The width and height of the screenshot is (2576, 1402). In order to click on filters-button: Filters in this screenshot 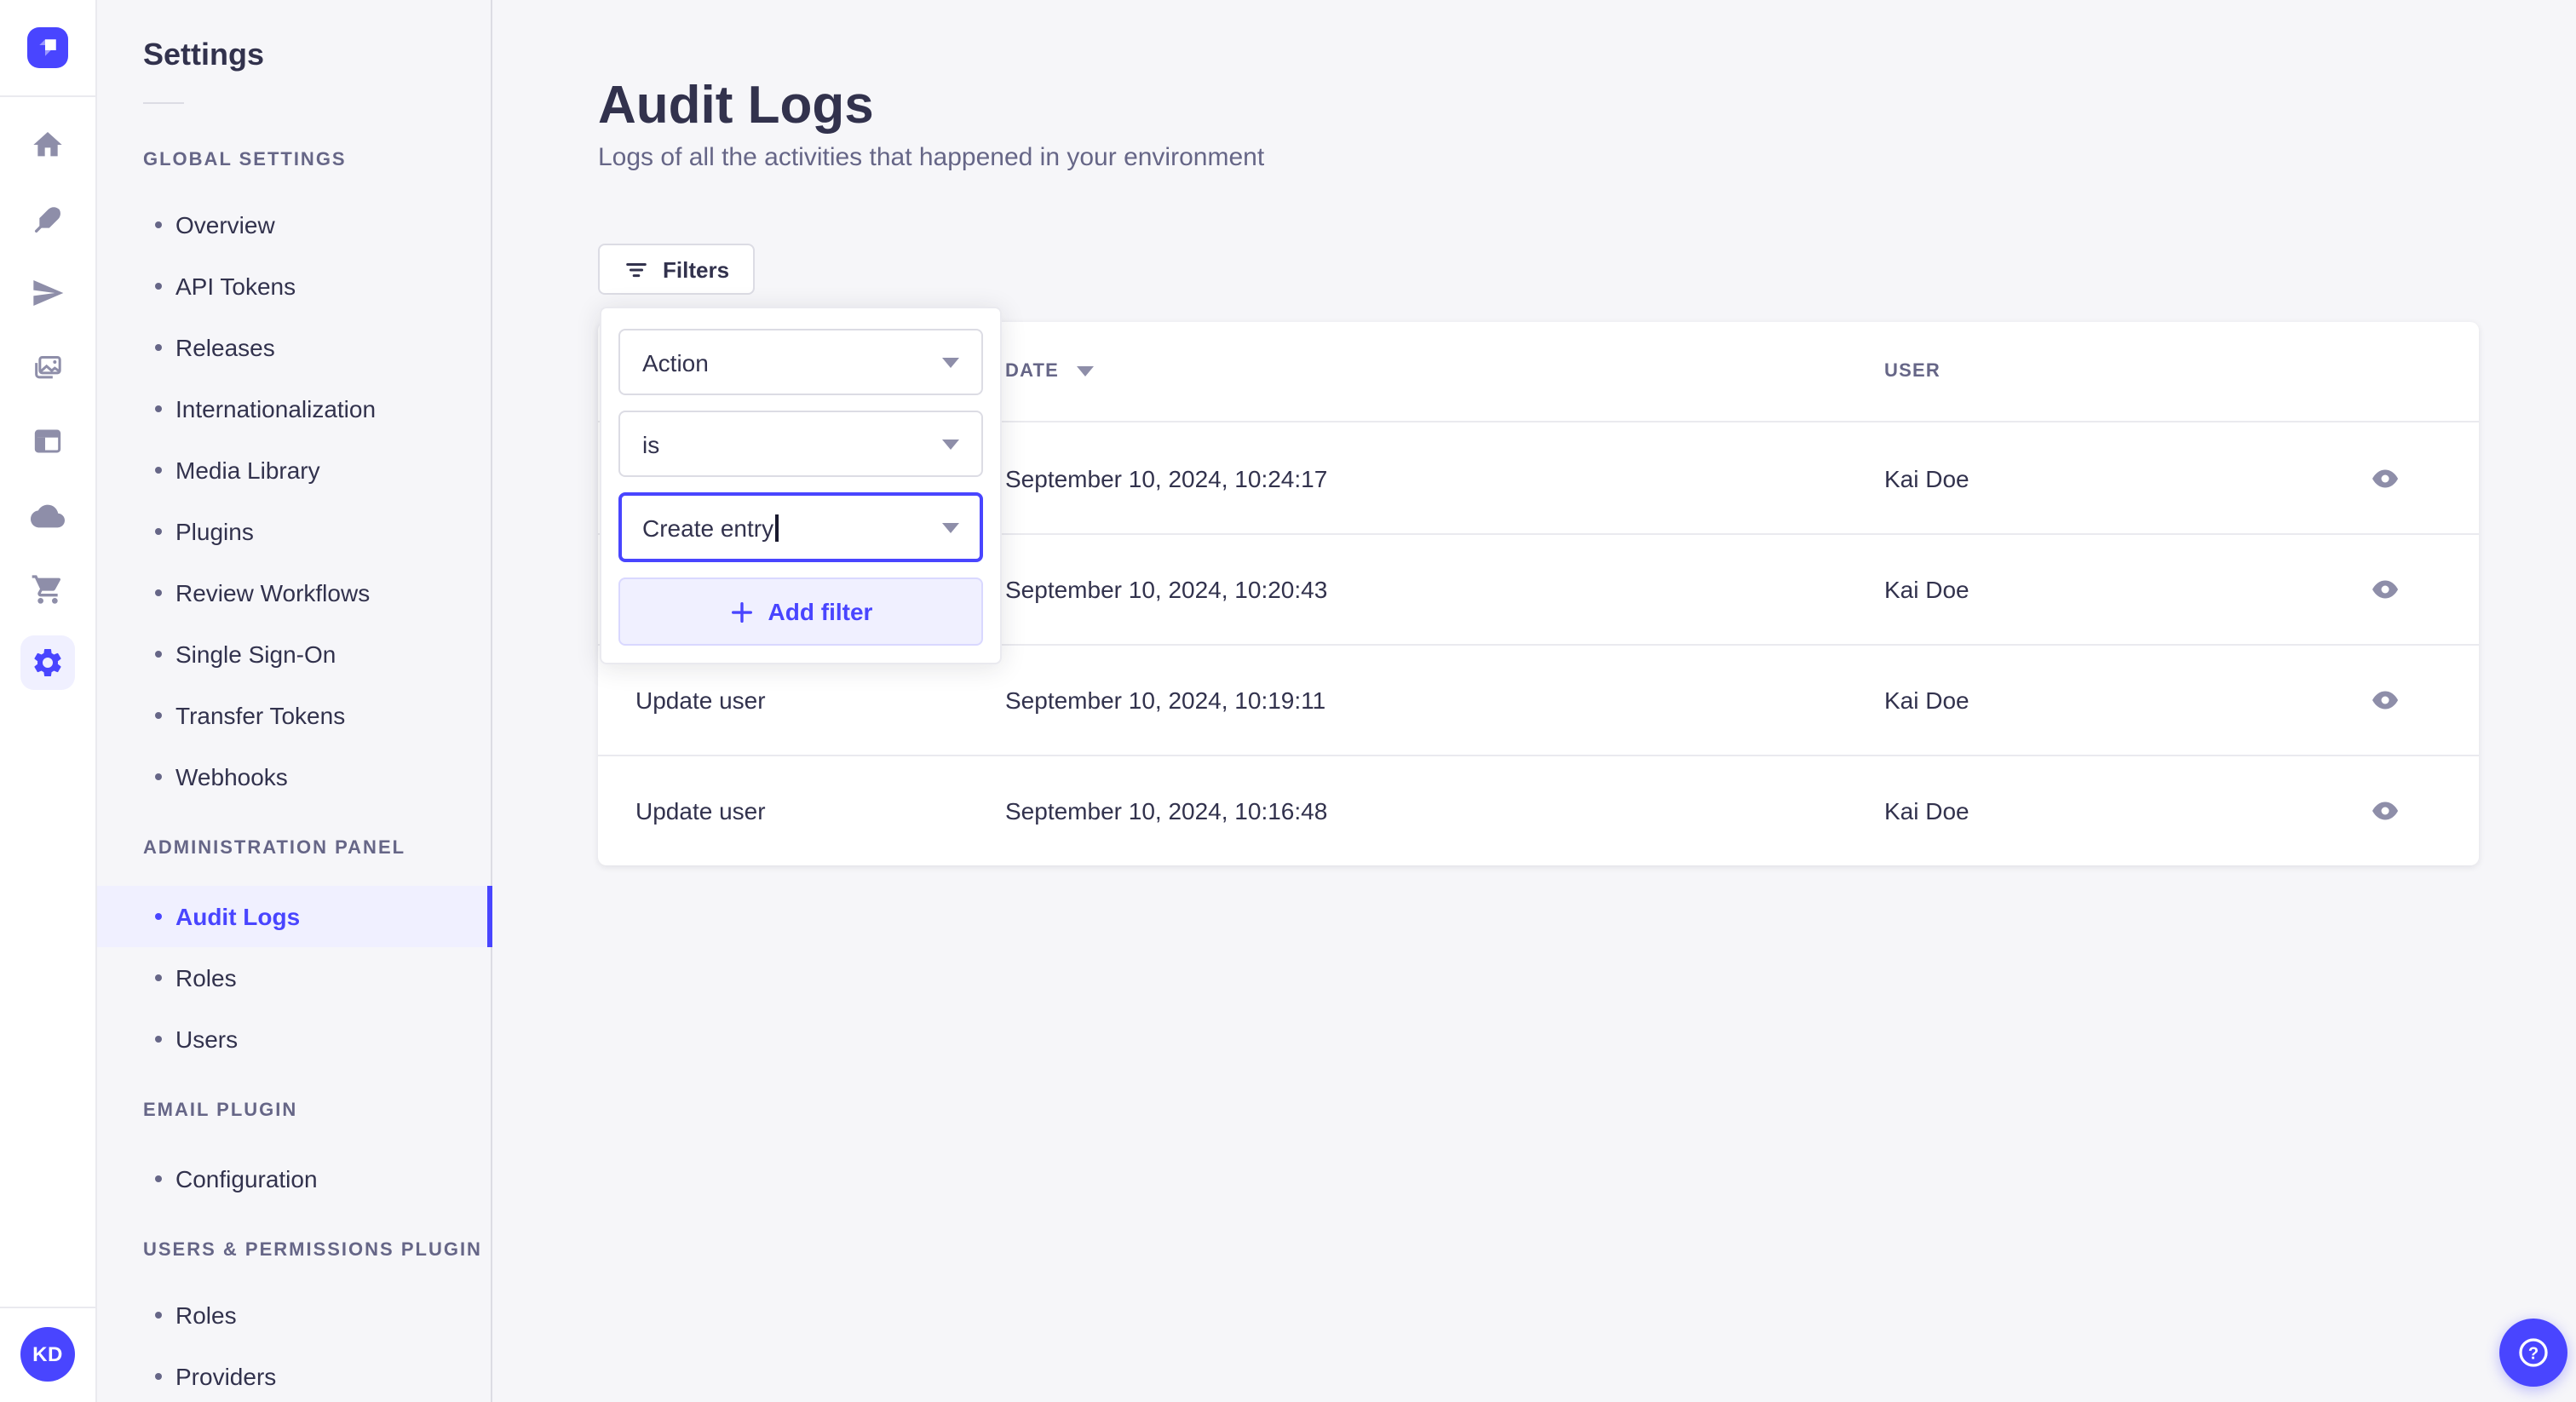, I will do `click(677, 269)`.